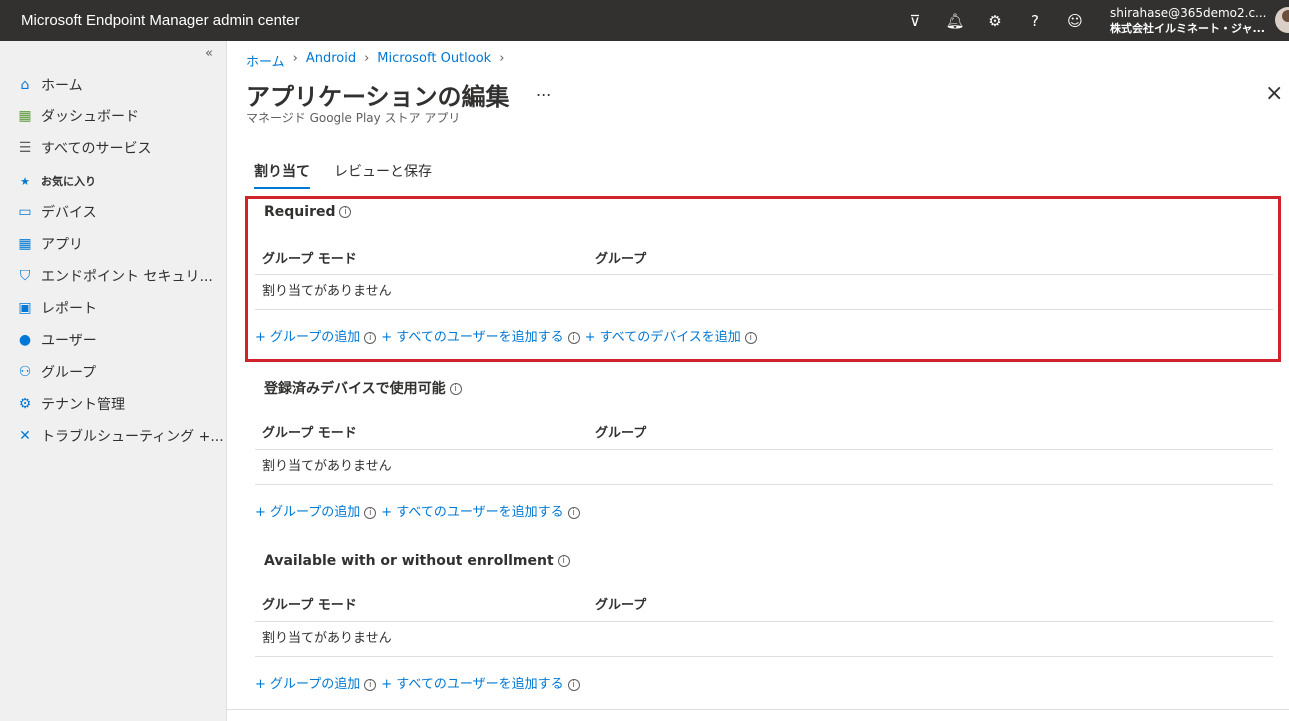 The image size is (1289, 721). Describe the element at coordinates (69, 341) in the screenshot. I see `sidebar-item-label: ユーザー` at that location.